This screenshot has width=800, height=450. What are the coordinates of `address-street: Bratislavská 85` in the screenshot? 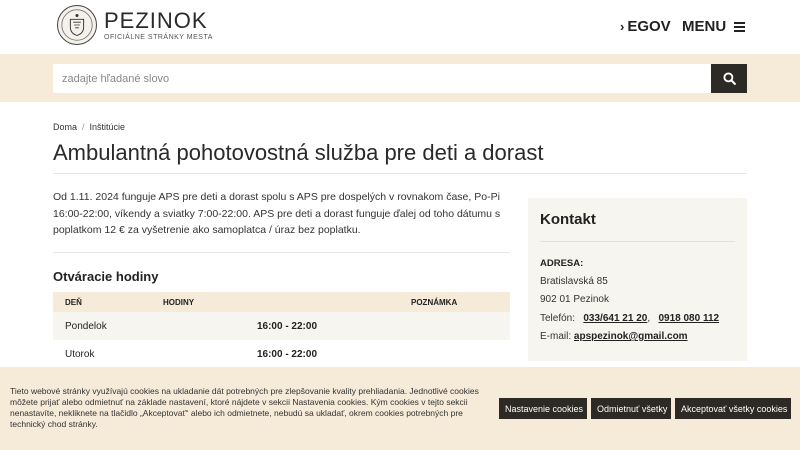 It's located at (574, 281).